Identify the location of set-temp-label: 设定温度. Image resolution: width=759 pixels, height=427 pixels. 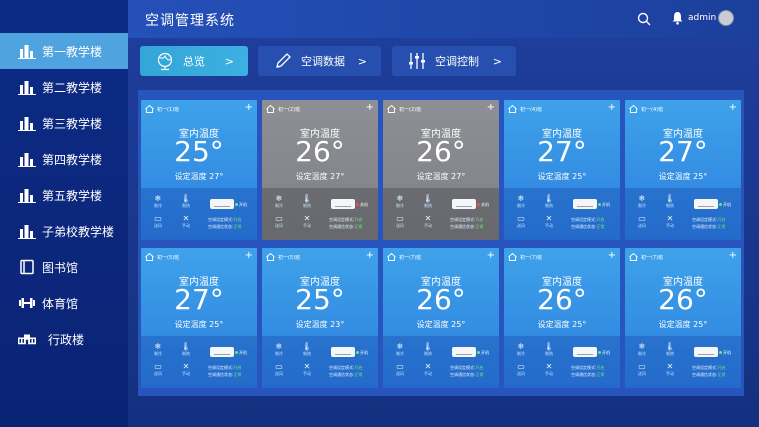
(190, 176).